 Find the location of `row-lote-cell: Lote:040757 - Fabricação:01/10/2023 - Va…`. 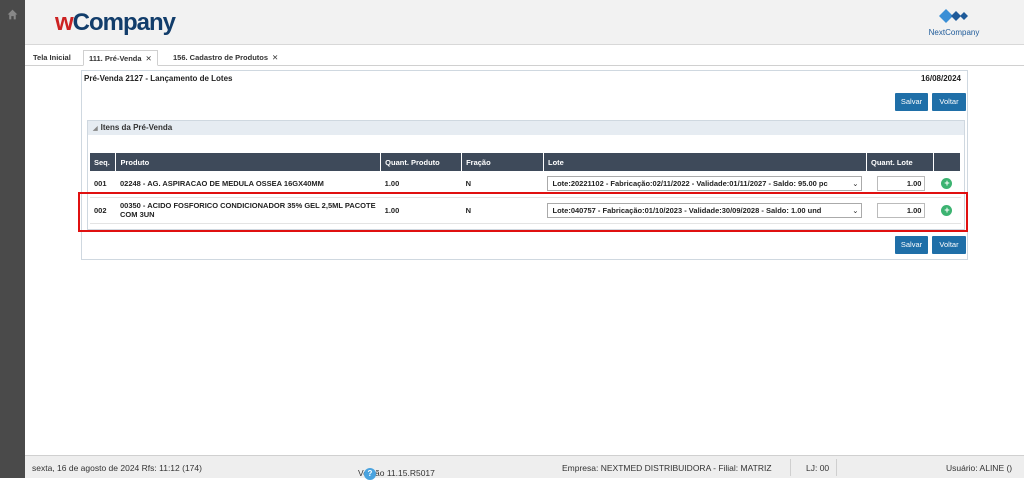

row-lote-cell: Lote:040757 - Fabricação:01/10/2023 - Va… is located at coordinates (705, 210).